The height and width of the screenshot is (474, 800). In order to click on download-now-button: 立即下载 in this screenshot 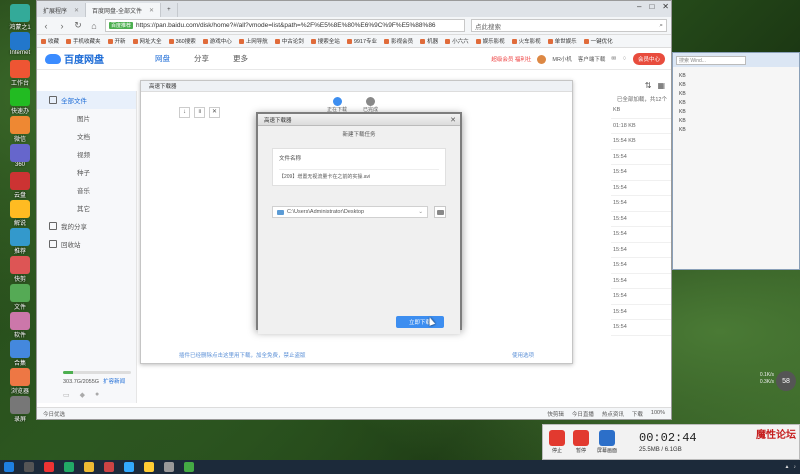, I will do `click(420, 322)`.